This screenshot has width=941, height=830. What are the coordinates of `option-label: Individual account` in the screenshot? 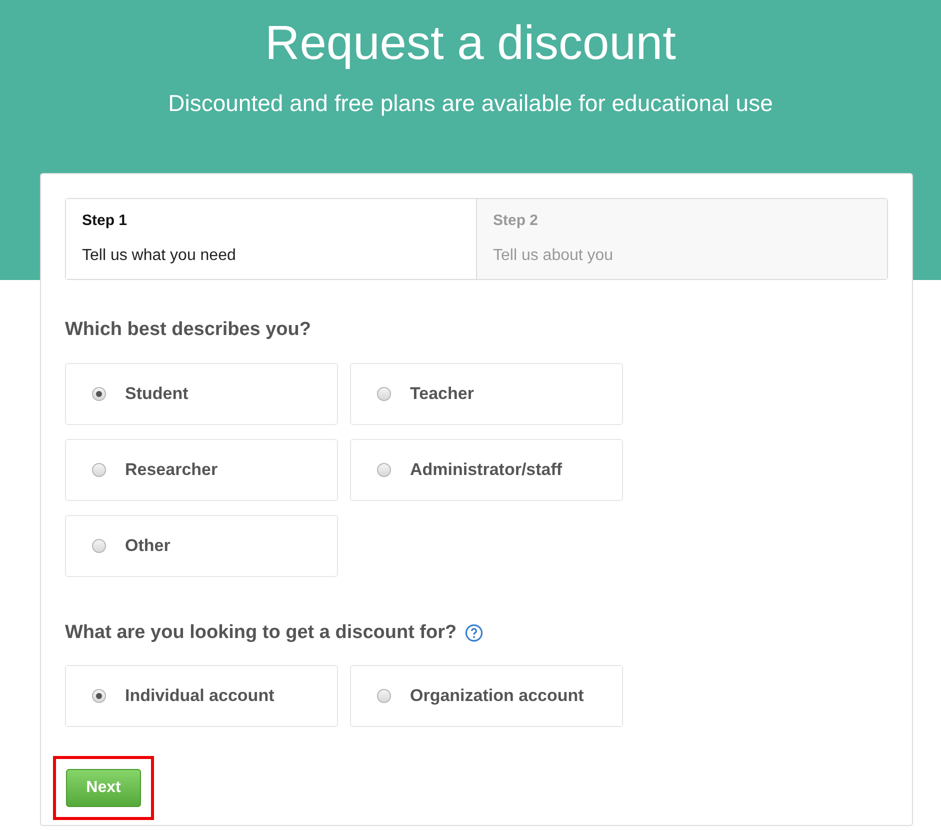 It's located at (199, 696).